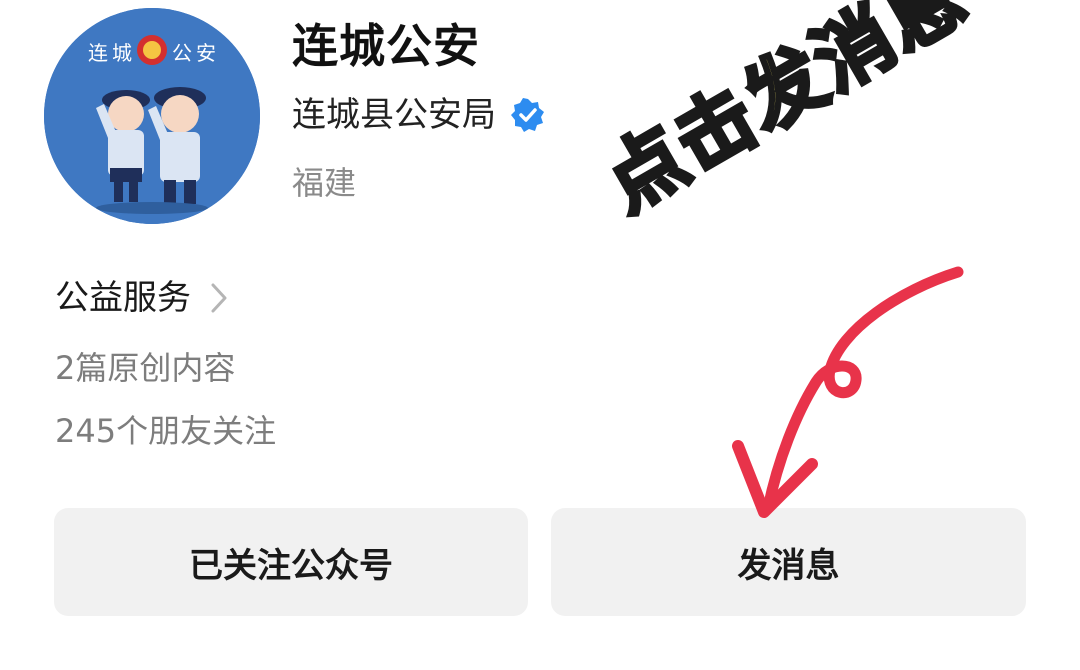 Image resolution: width=1080 pixels, height=670 pixels. I want to click on region-label: 福建, so click(324, 183).